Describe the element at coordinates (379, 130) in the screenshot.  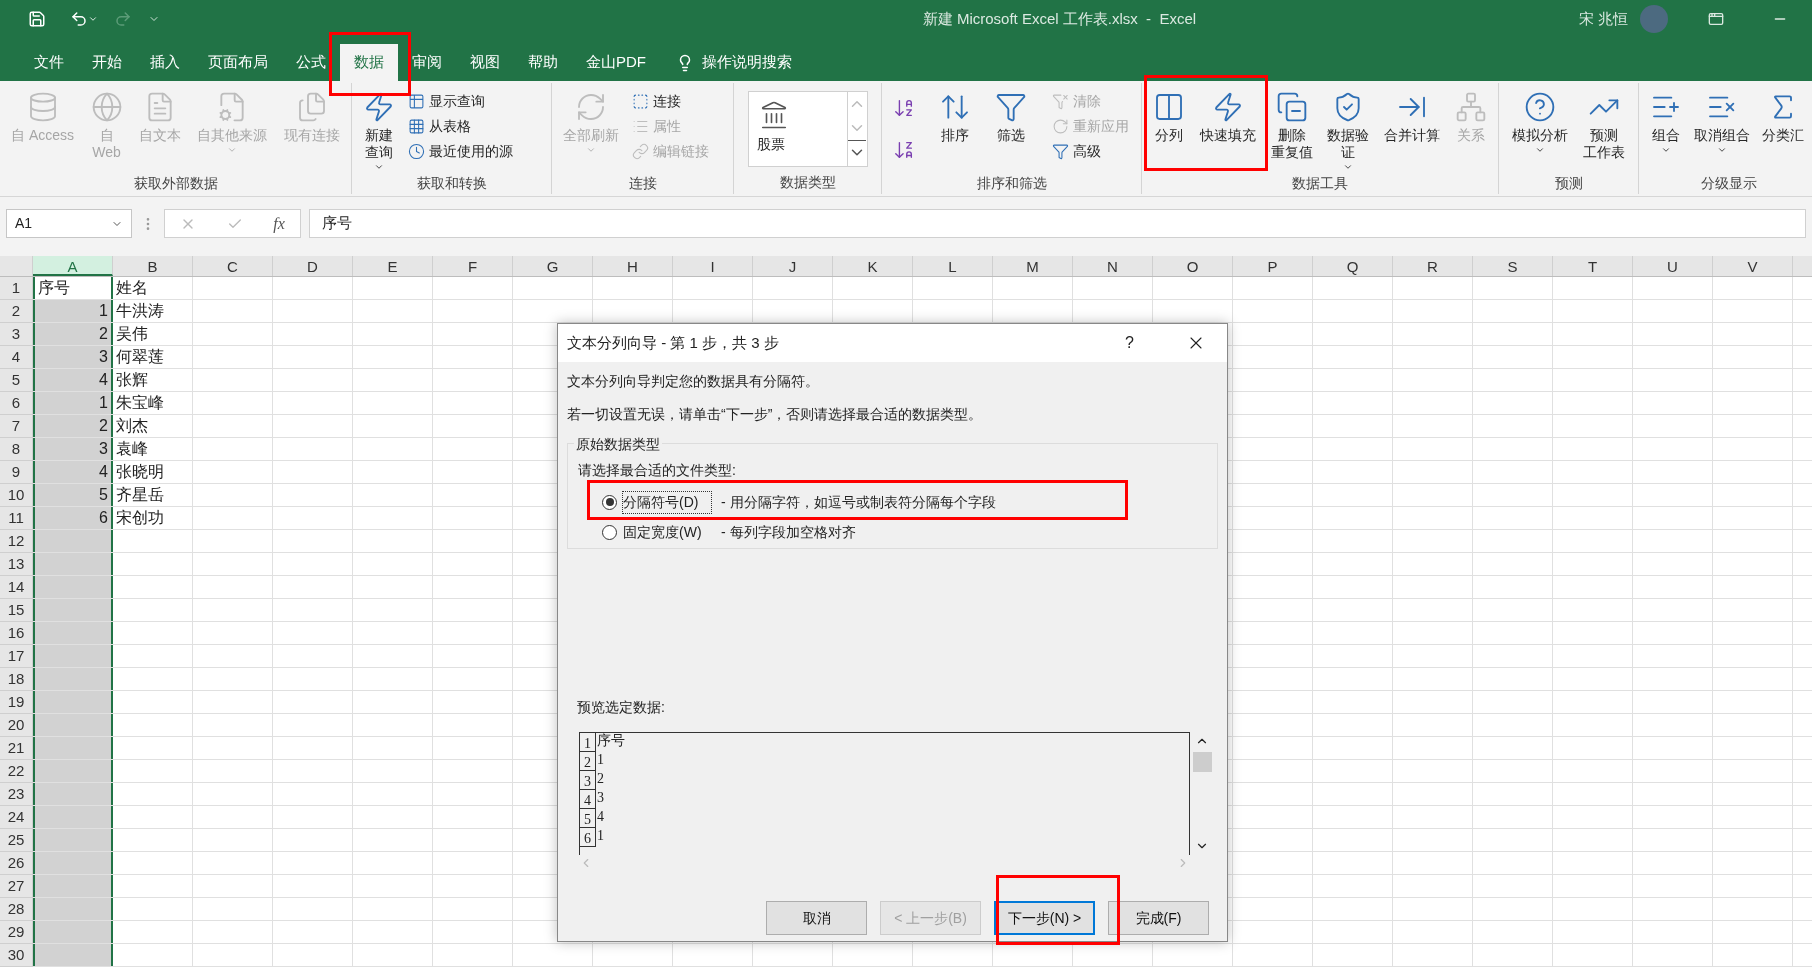
I see `ribbon-button: 新建 查询` at that location.